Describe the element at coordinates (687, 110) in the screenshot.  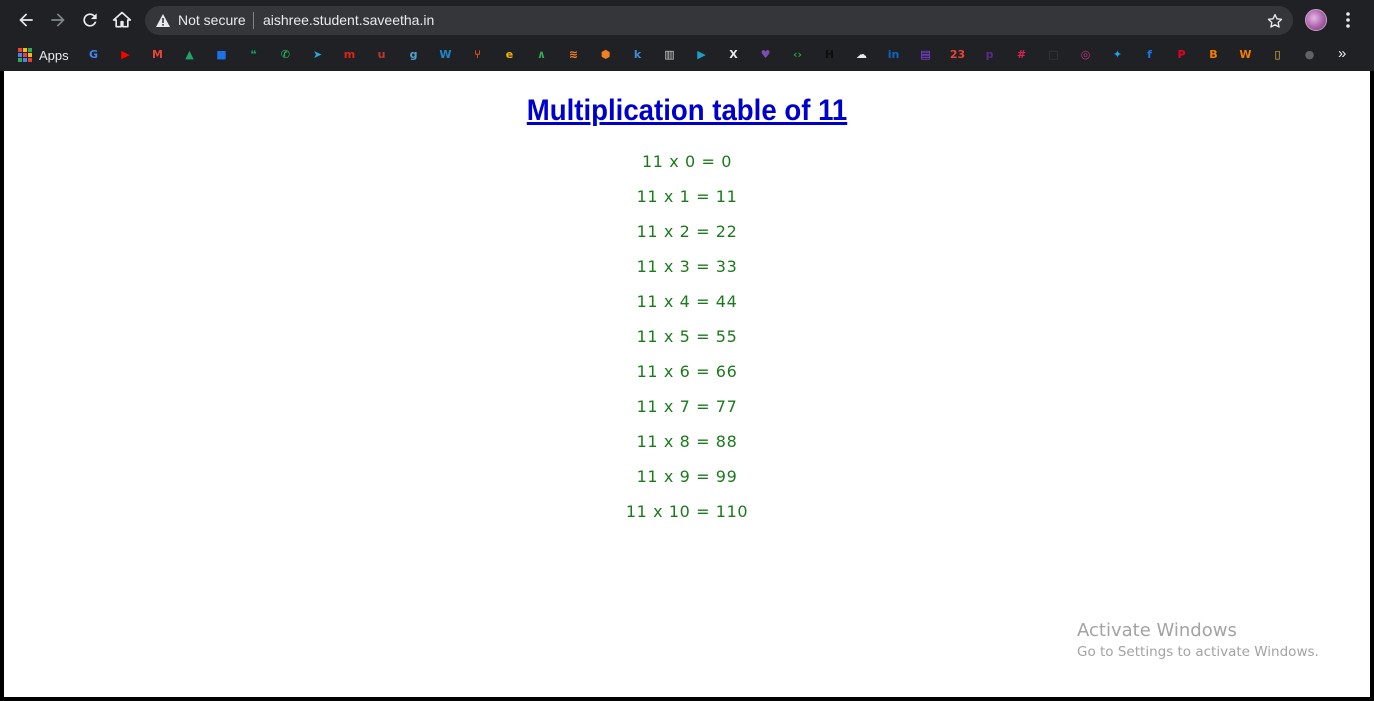
I see `page-title: Multiplication table of 11` at that location.